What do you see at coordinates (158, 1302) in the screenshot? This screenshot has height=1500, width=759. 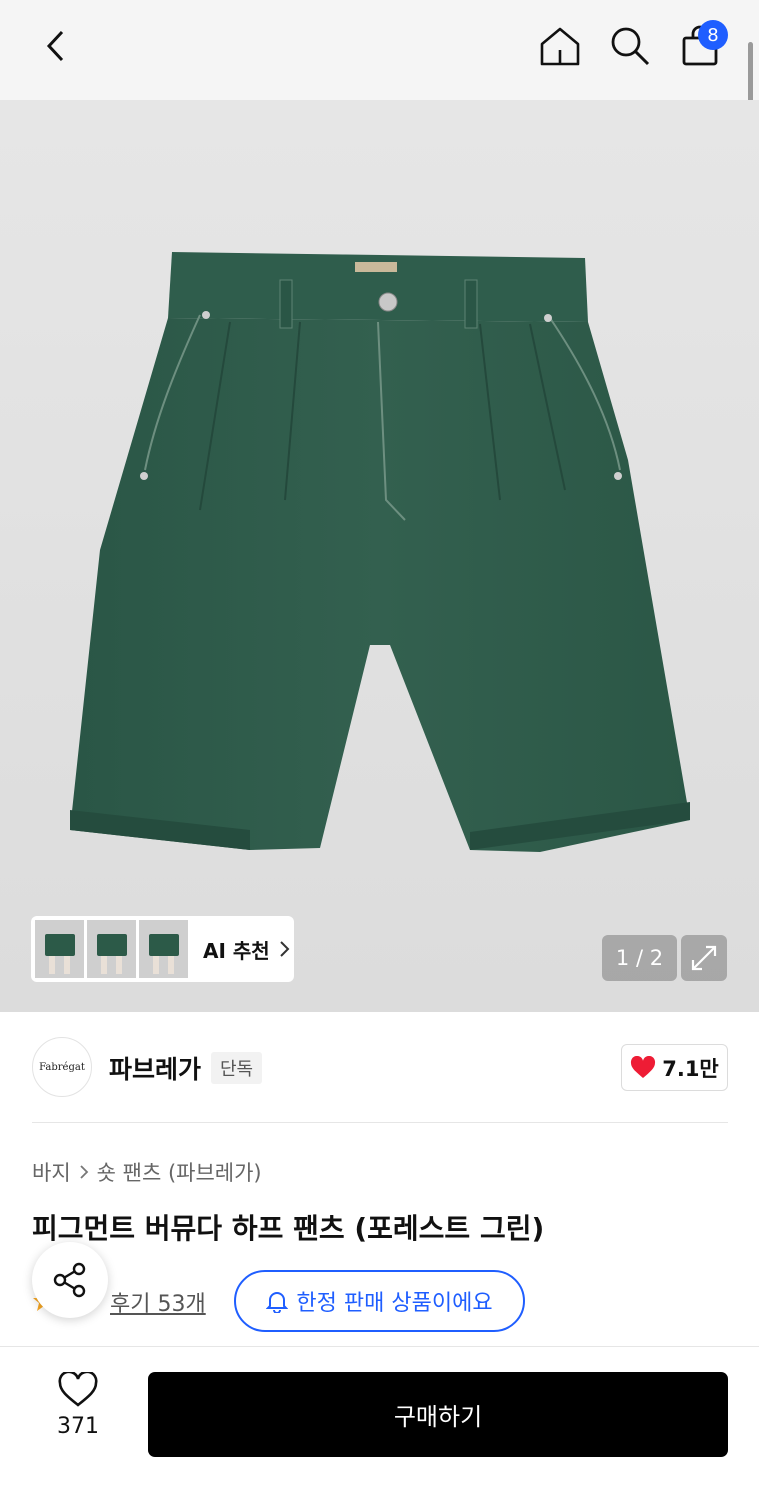 I see `reviews-link: 후기 53개` at bounding box center [158, 1302].